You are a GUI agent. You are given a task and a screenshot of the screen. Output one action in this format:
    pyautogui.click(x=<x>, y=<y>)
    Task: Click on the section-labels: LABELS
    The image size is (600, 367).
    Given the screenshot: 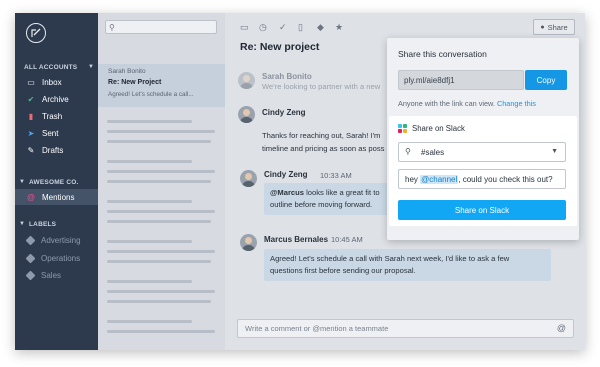 What is the action you would take?
    pyautogui.click(x=42, y=224)
    